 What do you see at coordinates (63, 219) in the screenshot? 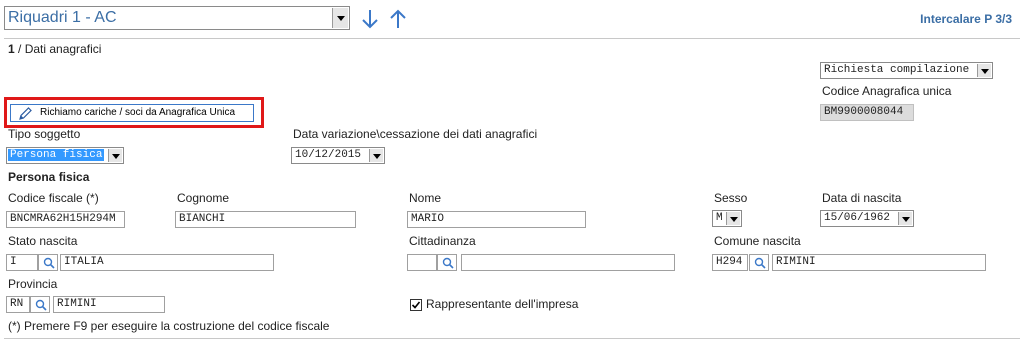
I see `codice-fiscale-value: BNCMRA62H15H294M` at bounding box center [63, 219].